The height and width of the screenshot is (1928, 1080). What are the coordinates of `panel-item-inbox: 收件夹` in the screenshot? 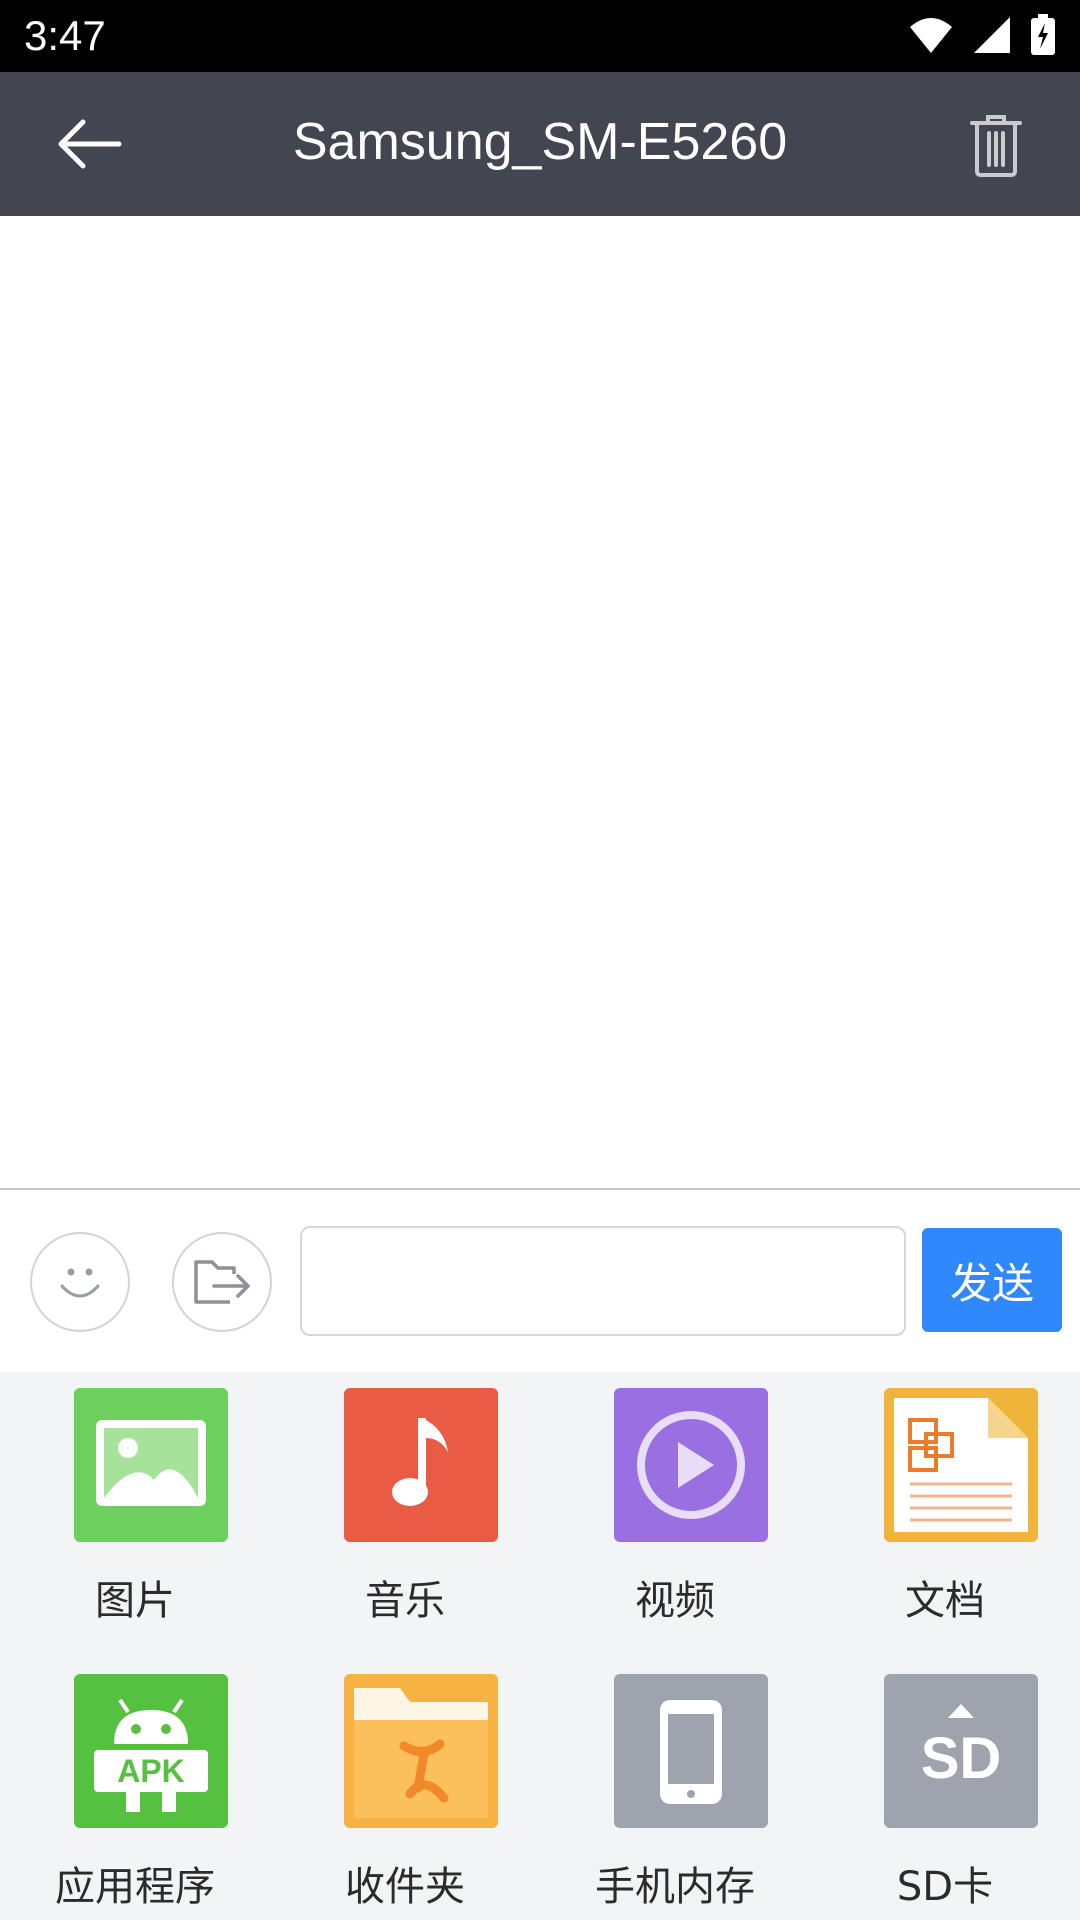 It's located at (405, 1793).